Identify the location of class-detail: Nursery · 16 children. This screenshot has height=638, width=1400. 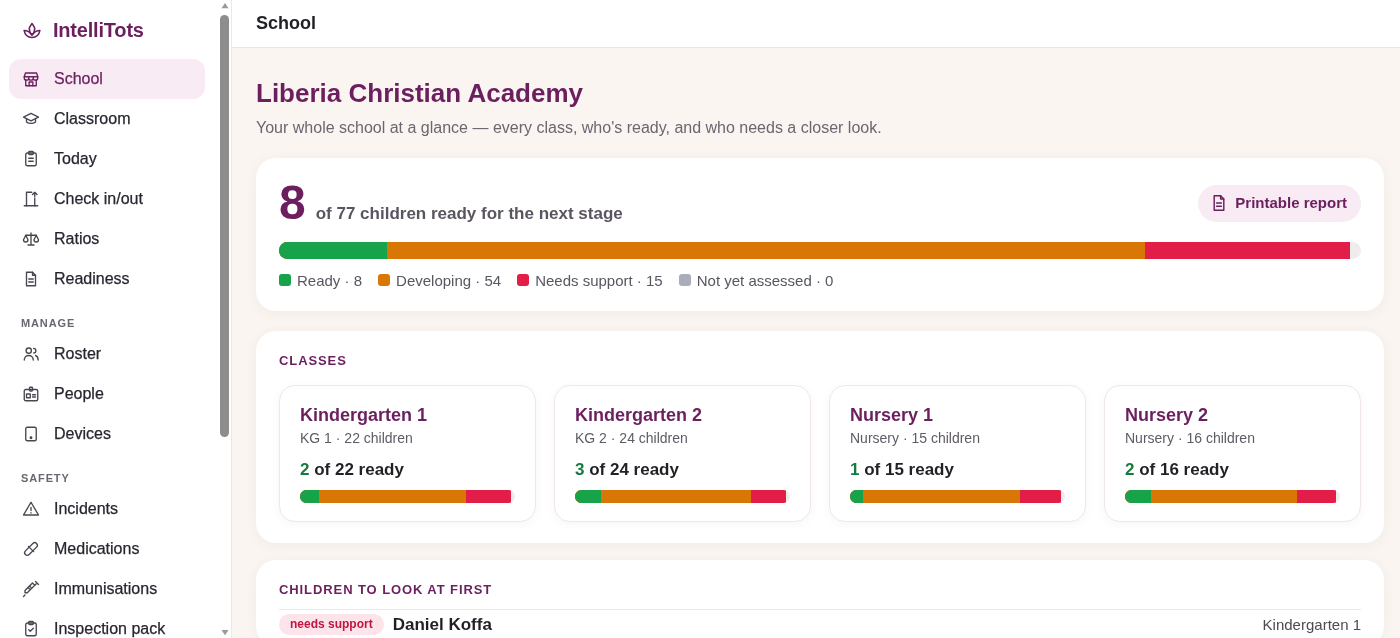
(1190, 438).